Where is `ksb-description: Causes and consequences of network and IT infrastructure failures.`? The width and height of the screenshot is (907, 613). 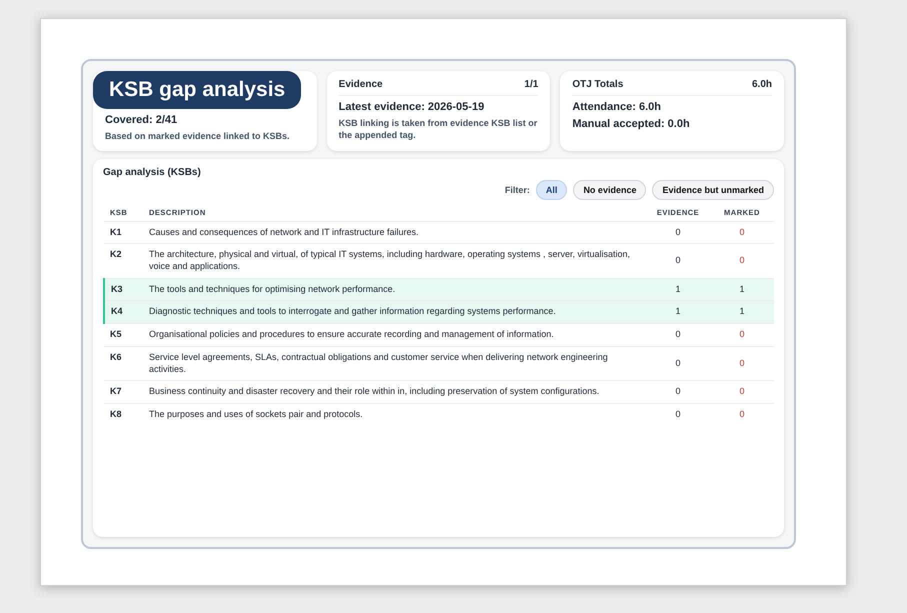 ksb-description: Causes and consequences of network and IT infrastructure failures. is located at coordinates (394, 232).